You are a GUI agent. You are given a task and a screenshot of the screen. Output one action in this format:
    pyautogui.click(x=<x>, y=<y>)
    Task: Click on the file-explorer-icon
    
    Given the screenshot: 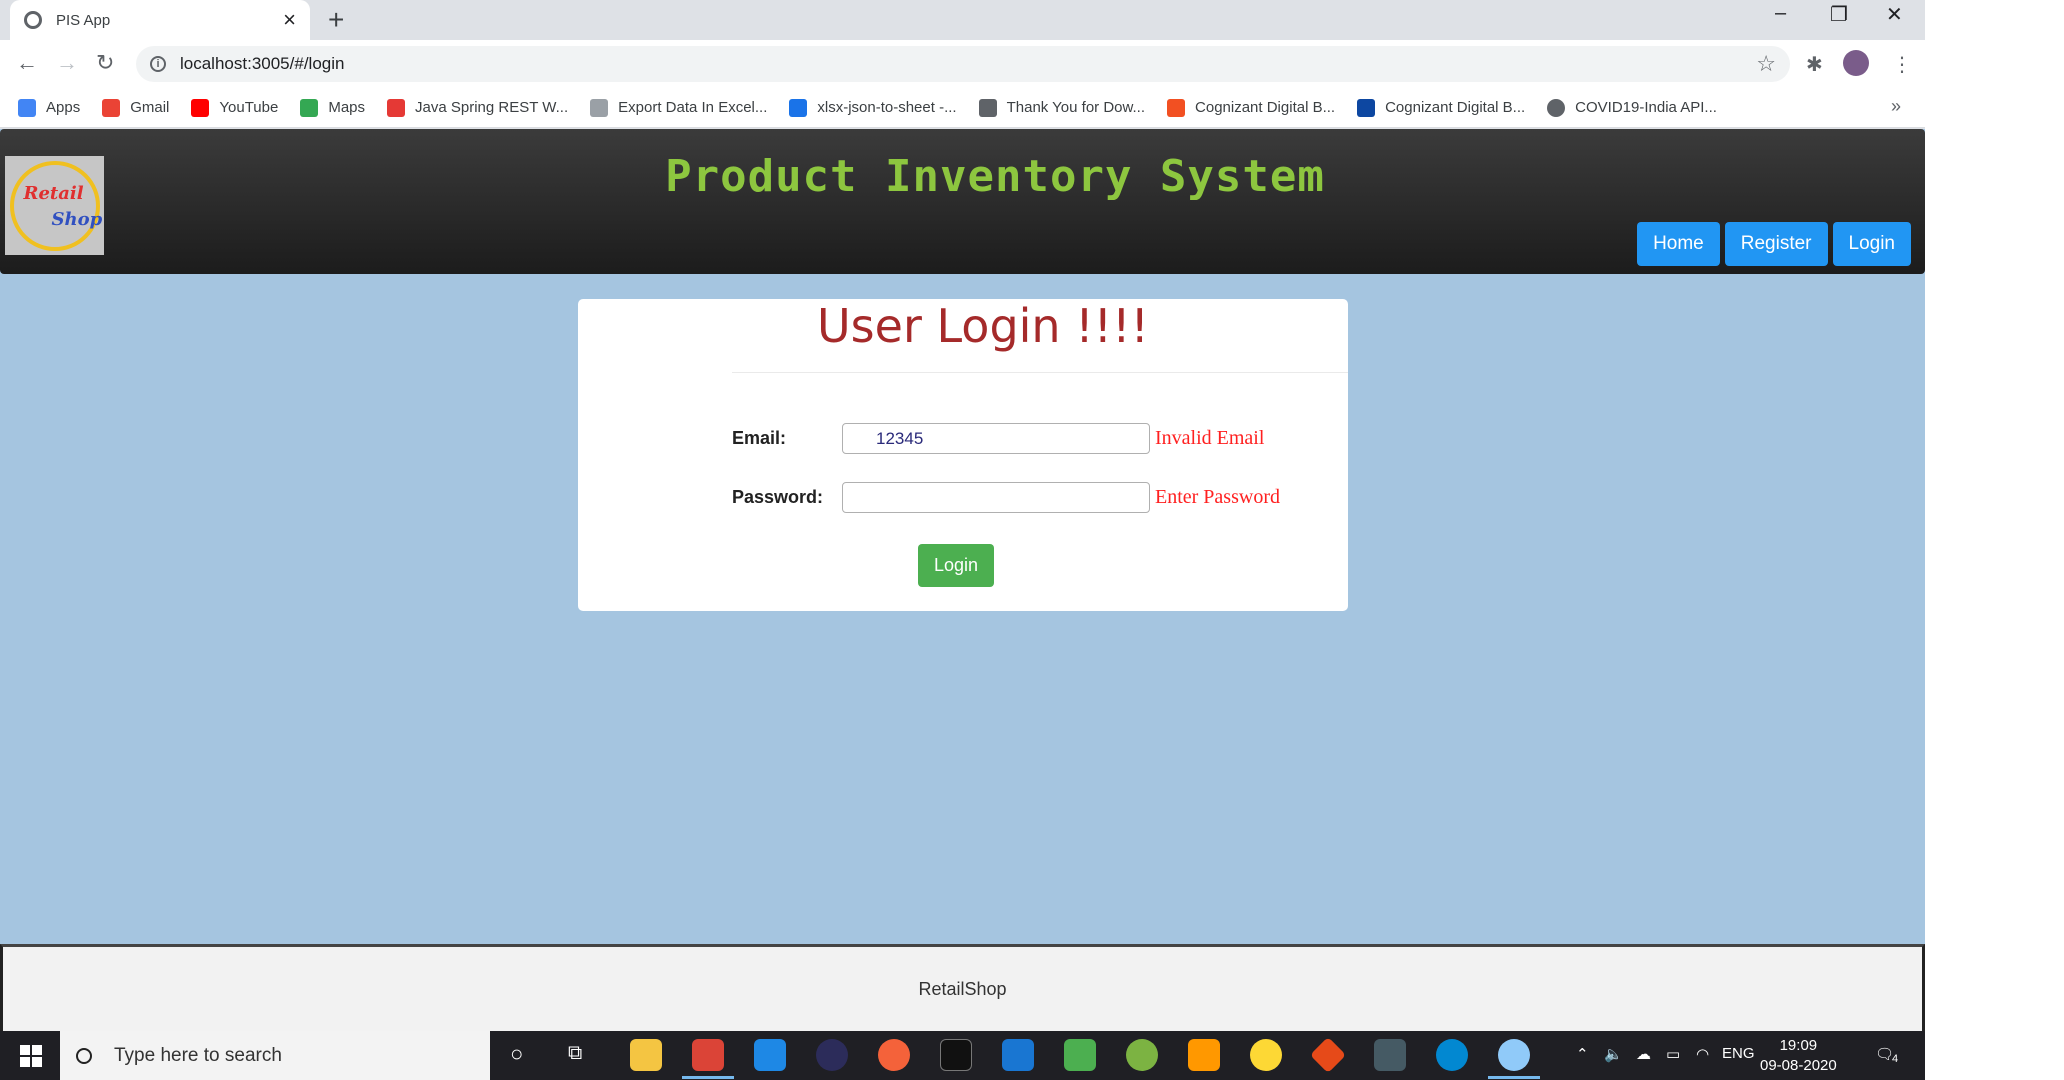 What is the action you would take?
    pyautogui.click(x=646, y=1055)
    